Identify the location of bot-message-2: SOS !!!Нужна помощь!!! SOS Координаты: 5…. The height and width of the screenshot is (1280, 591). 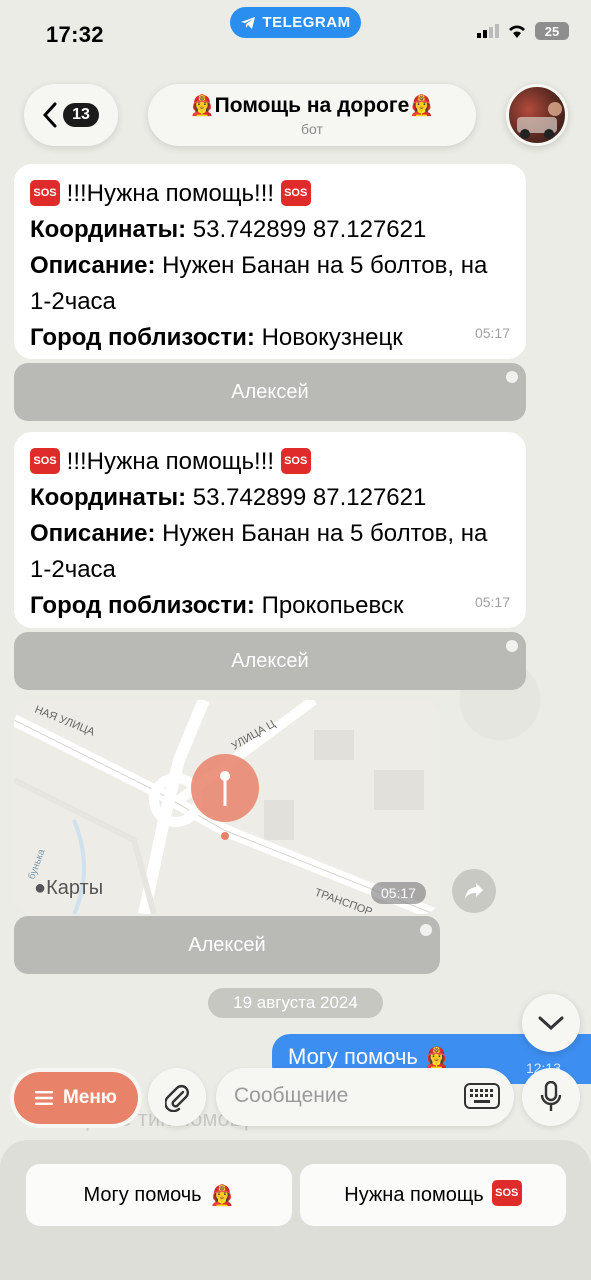
(270, 530).